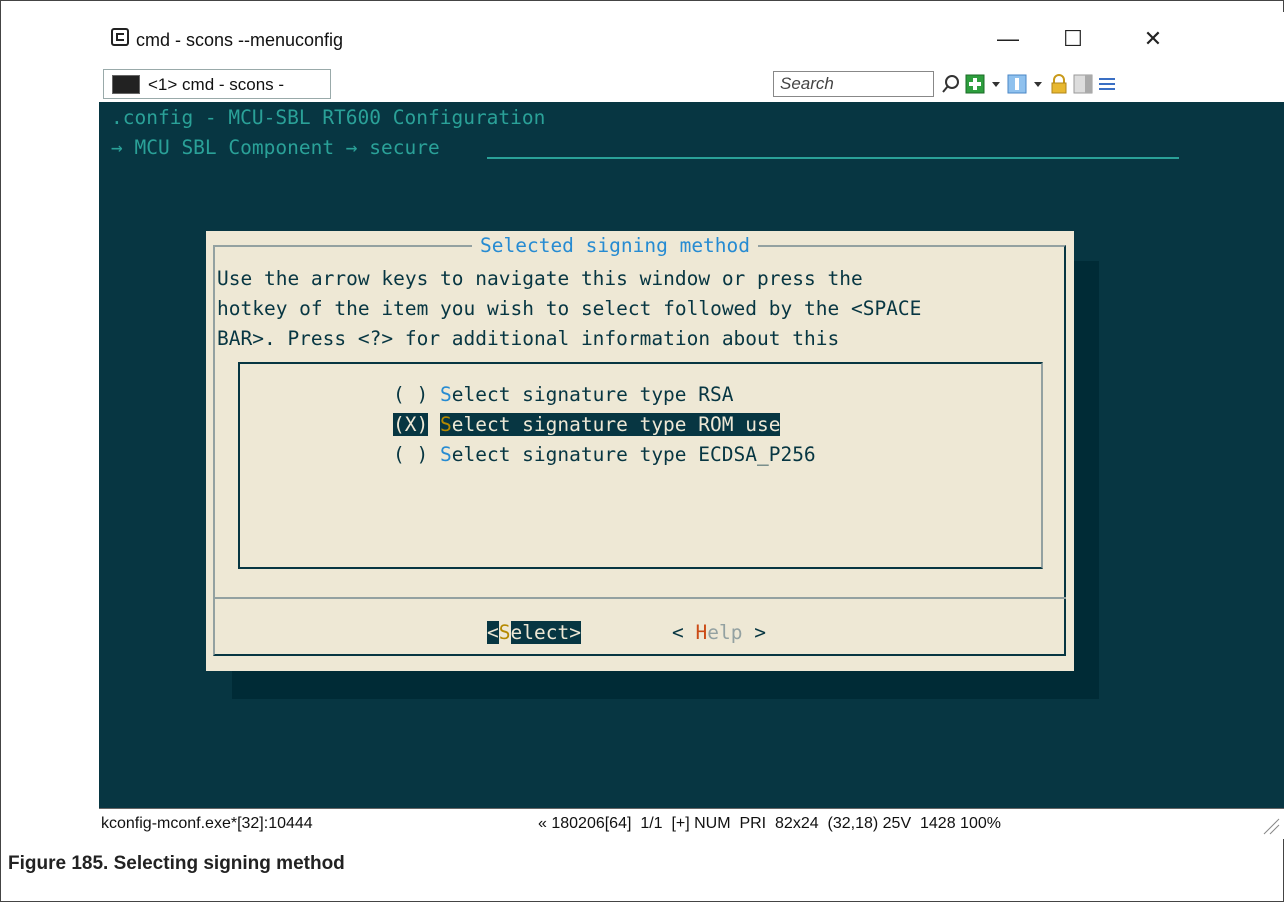 The height and width of the screenshot is (902, 1284). I want to click on window-title: cmd - scons --menuconfig, so click(240, 40).